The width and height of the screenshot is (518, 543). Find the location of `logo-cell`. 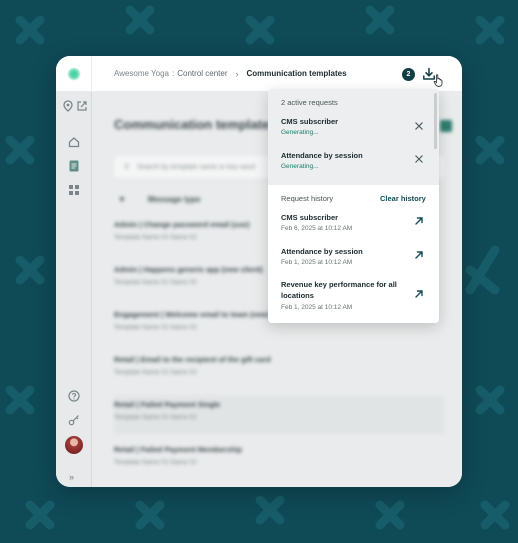

logo-cell is located at coordinates (74, 74).